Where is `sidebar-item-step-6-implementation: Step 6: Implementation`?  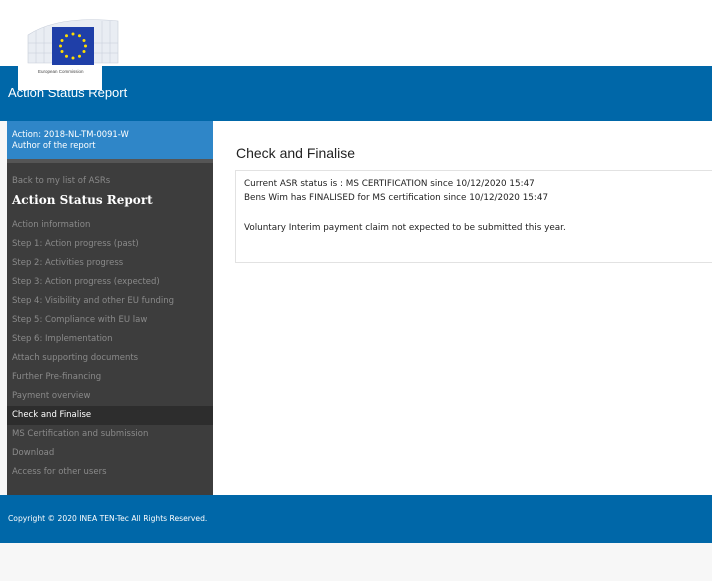 sidebar-item-step-6-implementation: Step 6: Implementation is located at coordinates (110, 339).